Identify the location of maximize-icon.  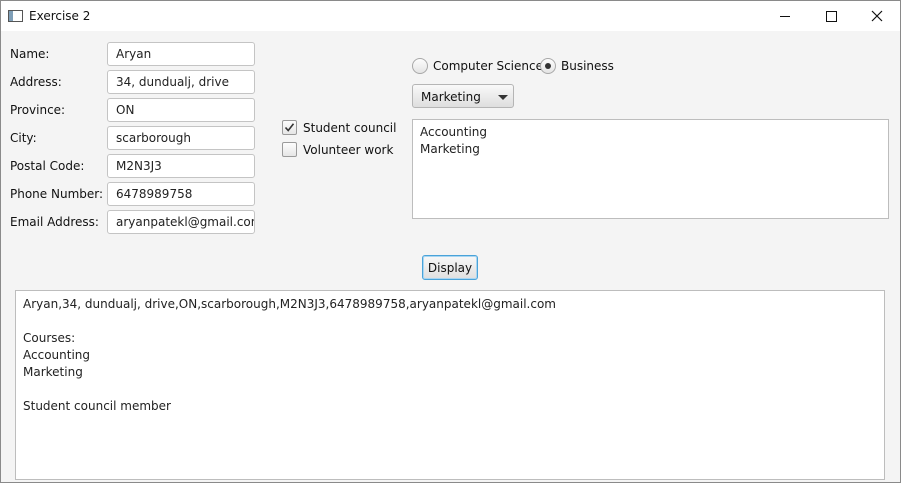
(831, 16).